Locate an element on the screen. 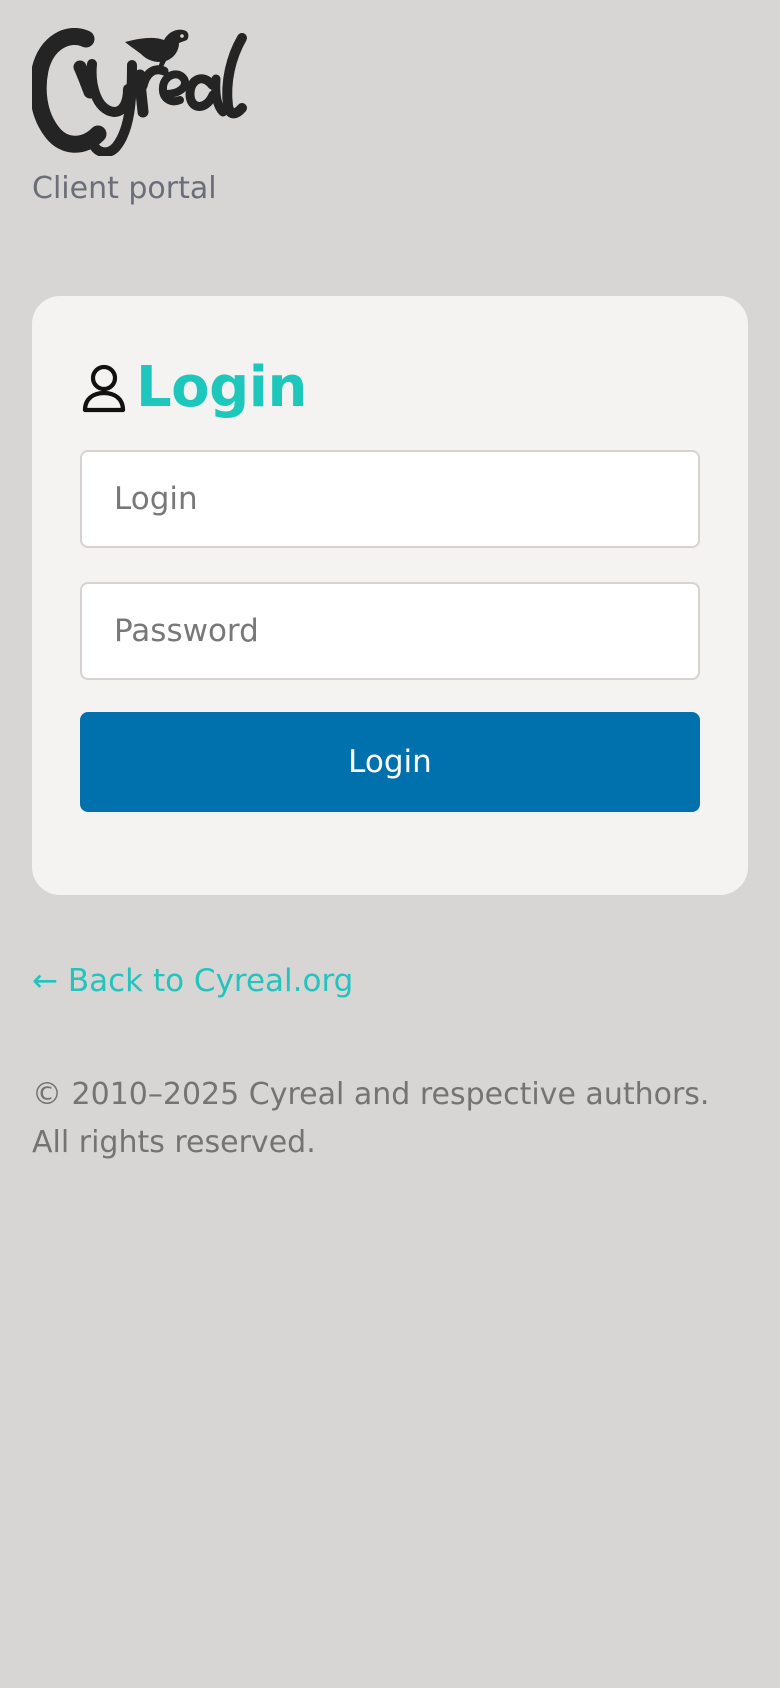 This screenshot has height=1688, width=780. user-icon is located at coordinates (104, 388).